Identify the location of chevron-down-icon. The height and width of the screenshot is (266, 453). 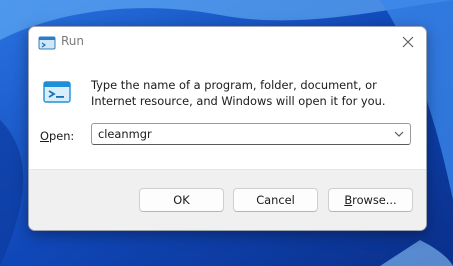
(399, 134).